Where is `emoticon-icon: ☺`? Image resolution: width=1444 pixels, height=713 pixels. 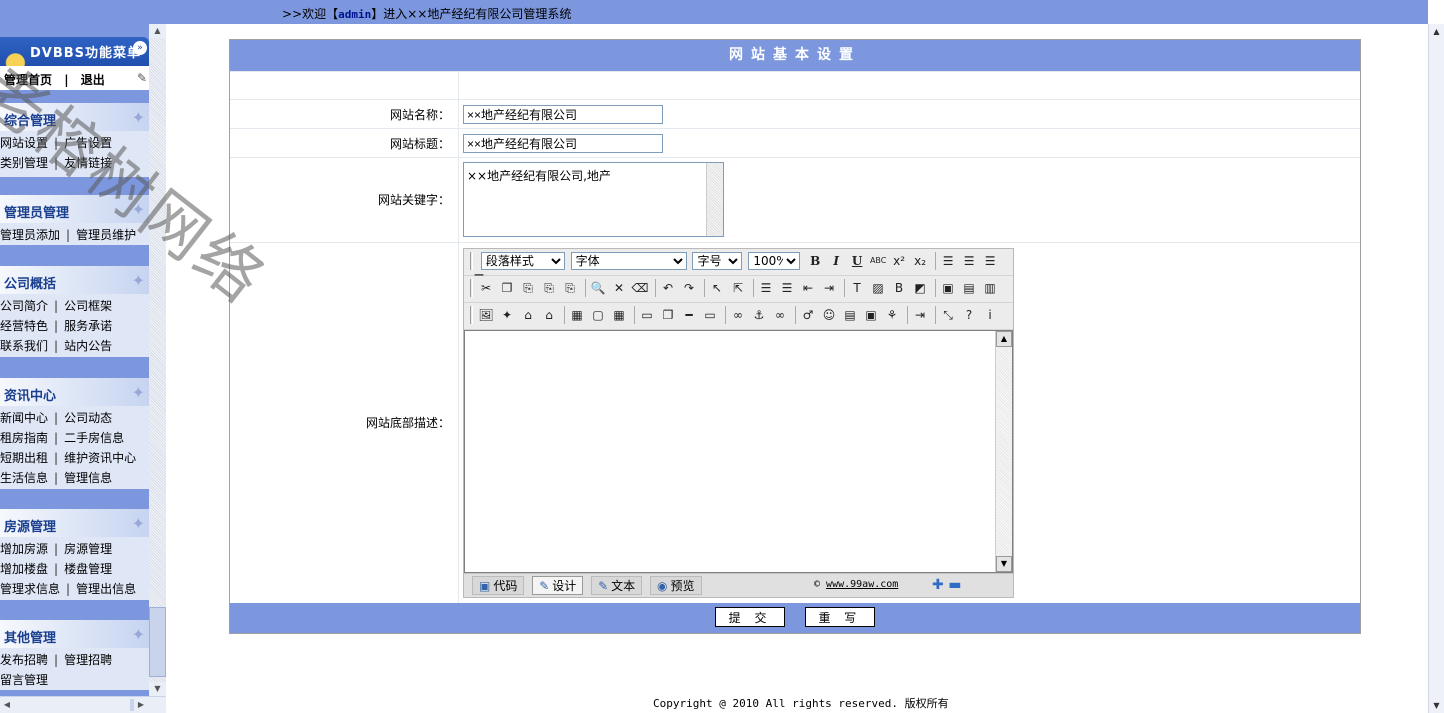 emoticon-icon: ☺ is located at coordinates (829, 315).